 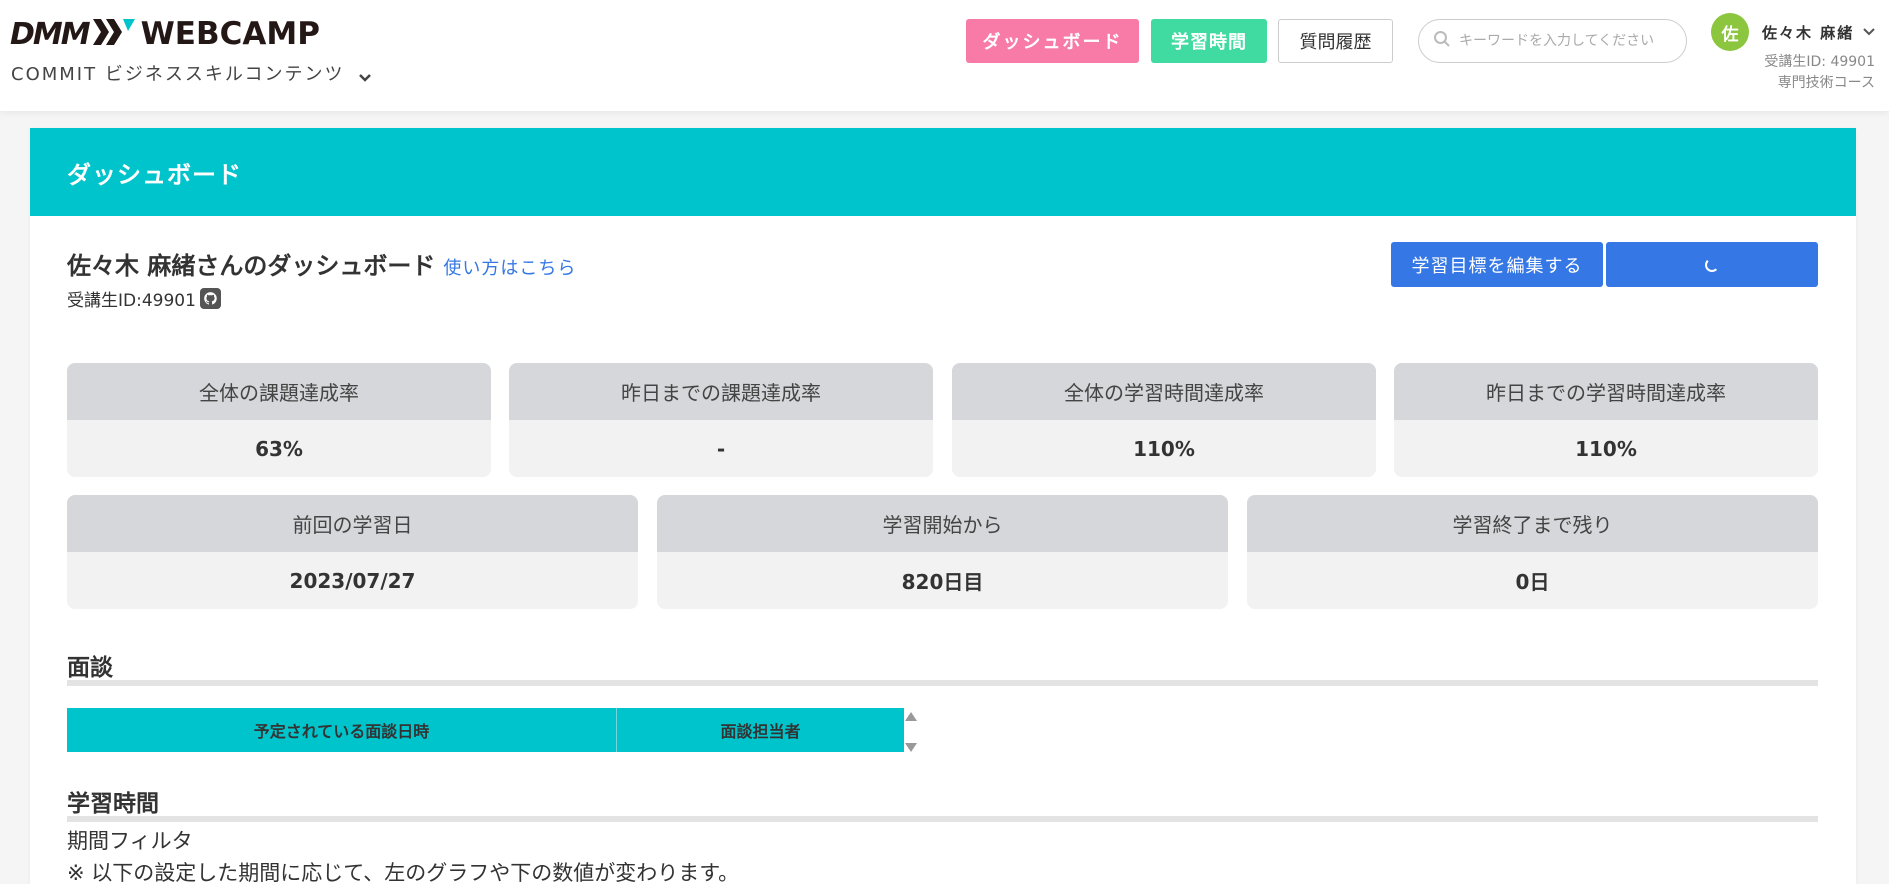 What do you see at coordinates (1730, 32) in the screenshot?
I see `user-avatar: 佐` at bounding box center [1730, 32].